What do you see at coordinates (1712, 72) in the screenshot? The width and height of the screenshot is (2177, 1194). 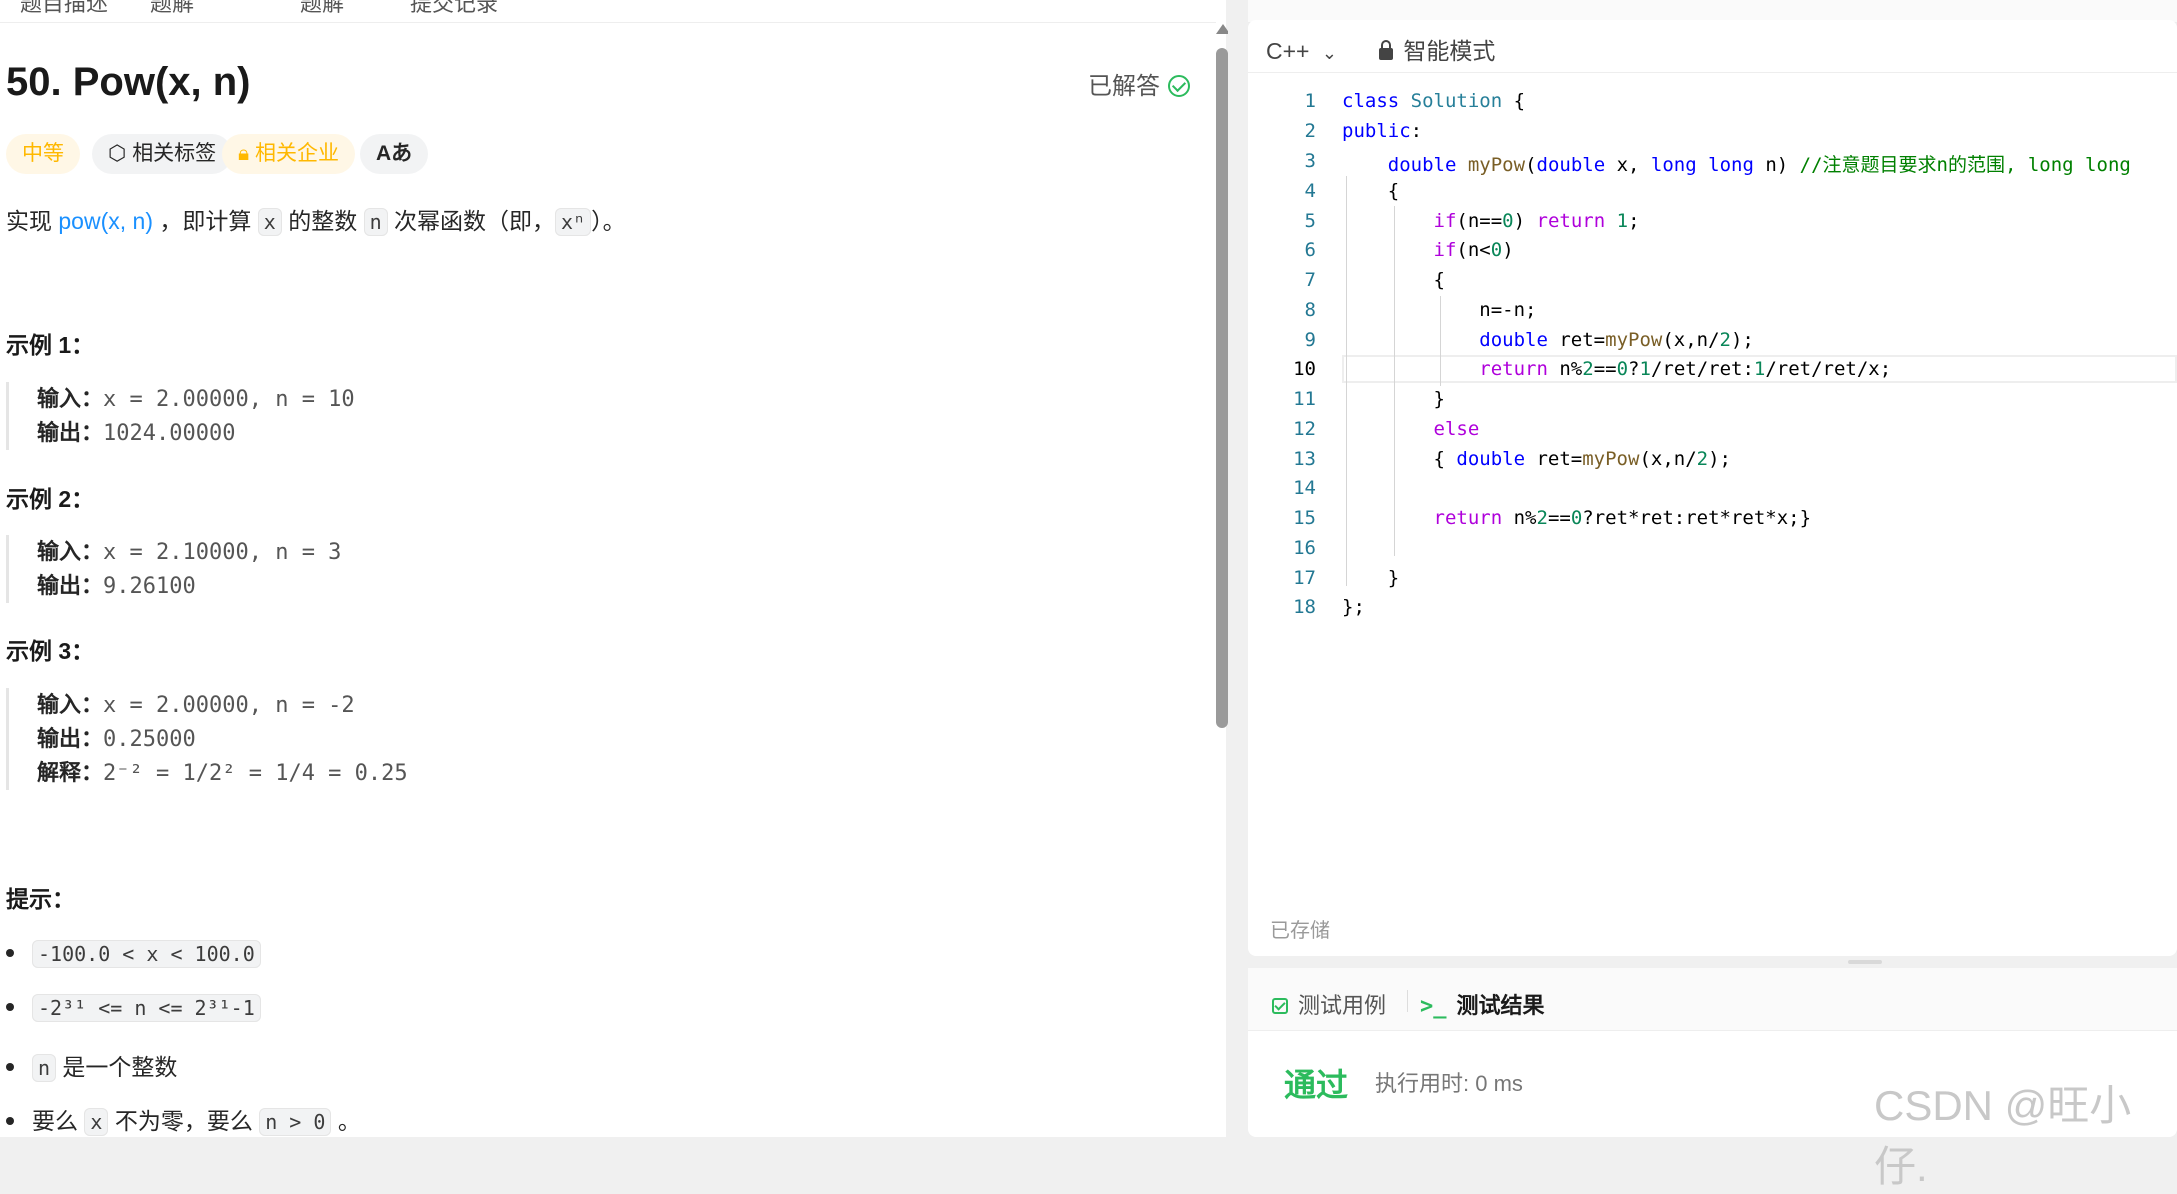 I see `toolbar-divider` at bounding box center [1712, 72].